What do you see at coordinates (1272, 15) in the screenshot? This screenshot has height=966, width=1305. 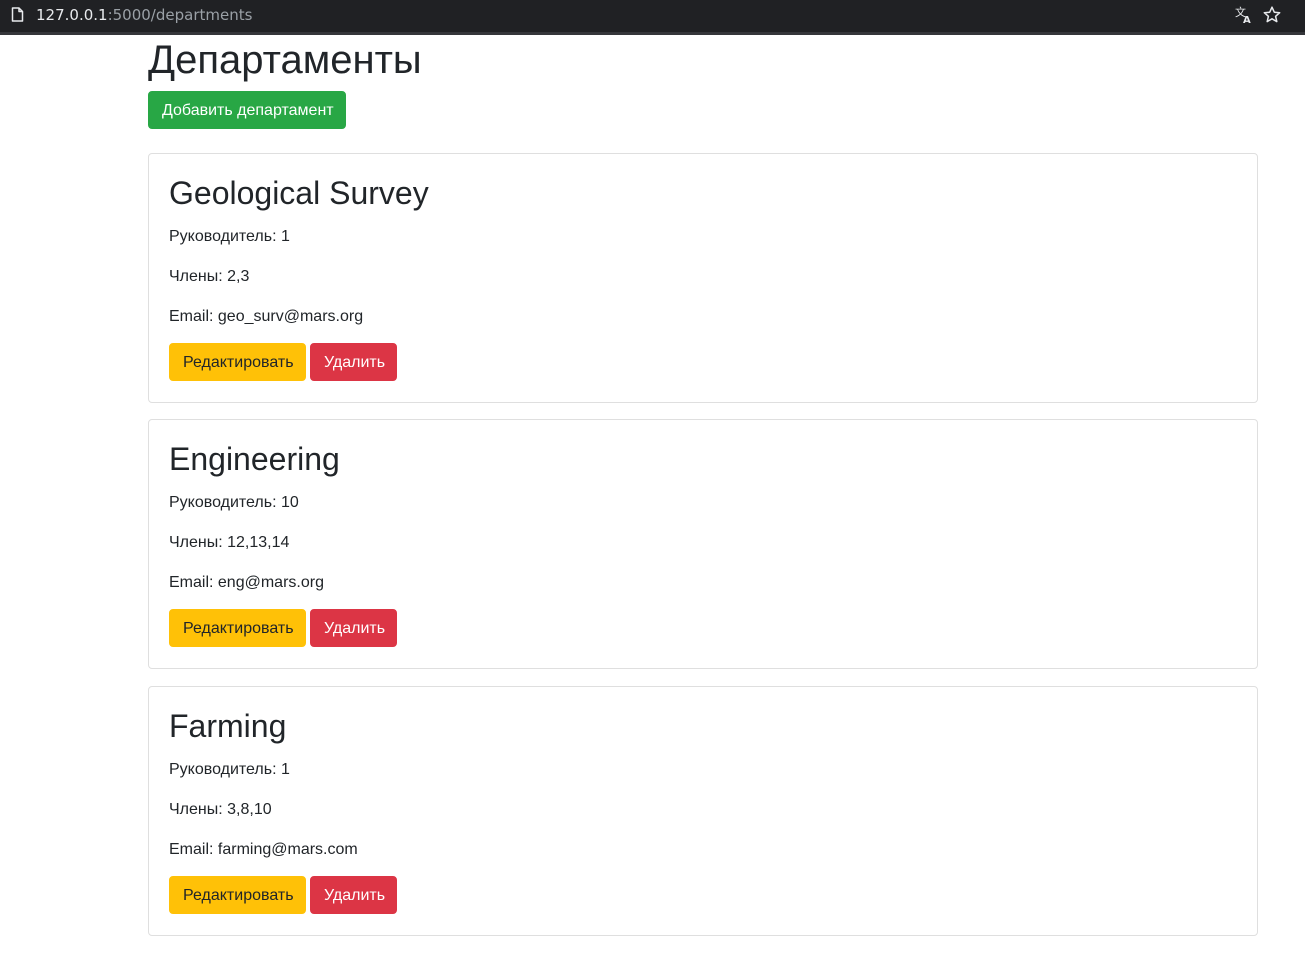 I see `star-icon` at bounding box center [1272, 15].